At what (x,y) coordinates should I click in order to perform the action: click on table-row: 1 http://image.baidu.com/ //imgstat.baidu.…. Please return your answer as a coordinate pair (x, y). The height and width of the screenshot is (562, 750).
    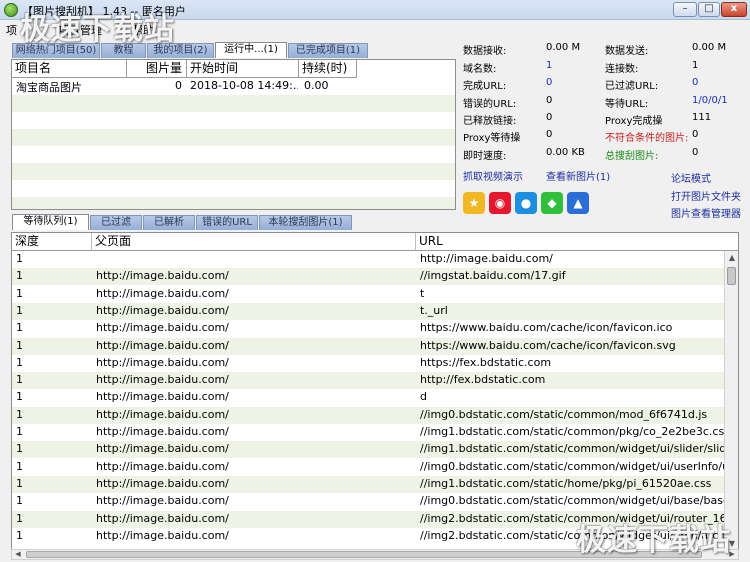
    Looking at the image, I should click on (368, 277).